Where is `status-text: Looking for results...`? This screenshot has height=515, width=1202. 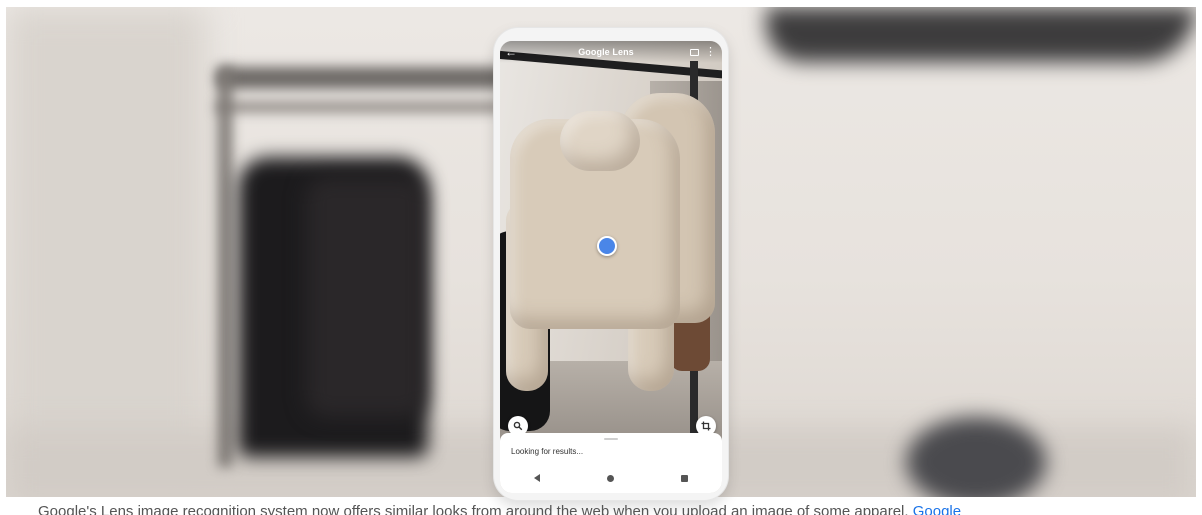 status-text: Looking for results... is located at coordinates (547, 451).